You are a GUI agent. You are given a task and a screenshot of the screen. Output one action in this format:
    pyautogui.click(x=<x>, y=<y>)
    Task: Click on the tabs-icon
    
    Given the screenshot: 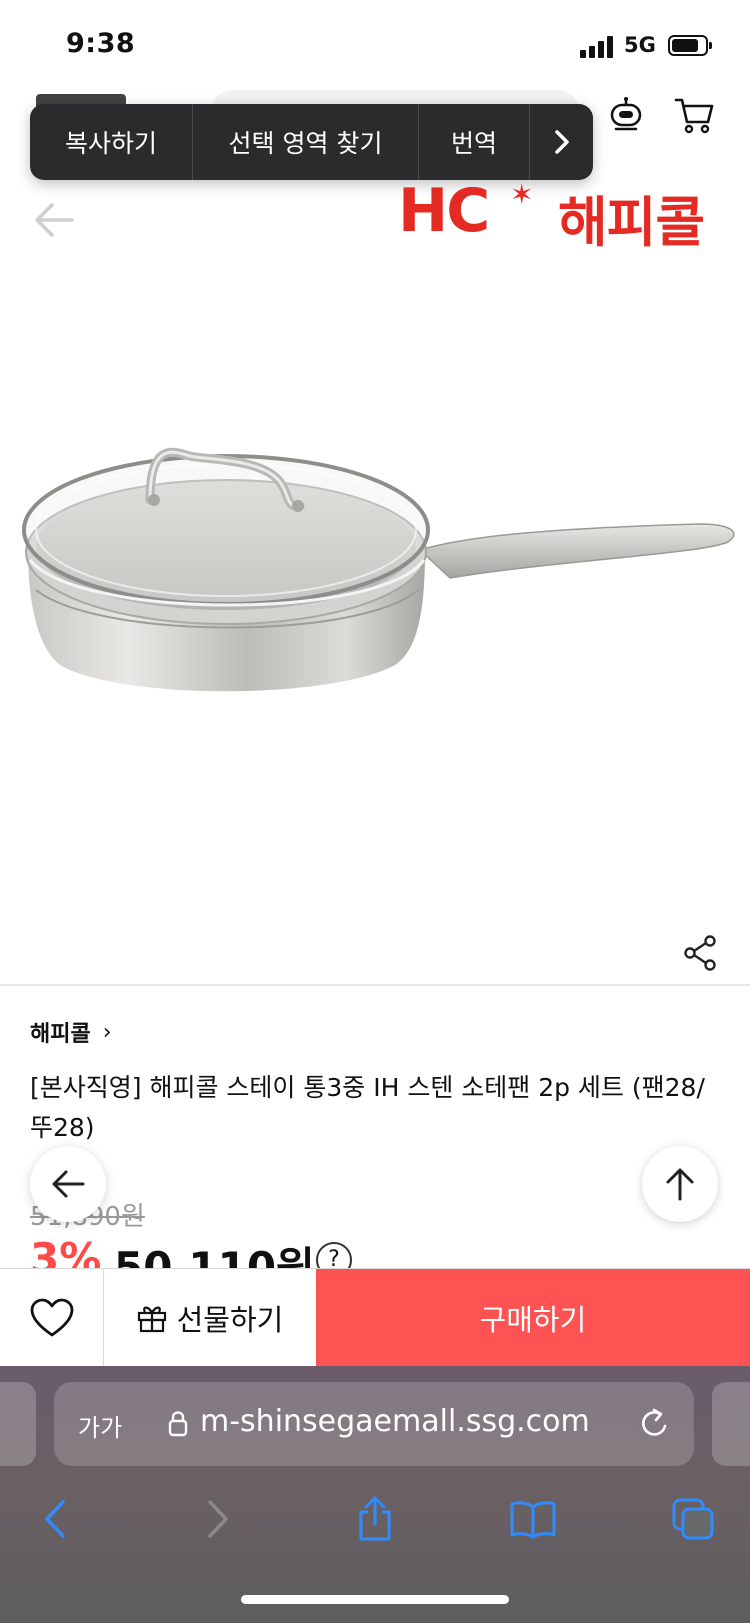 What is the action you would take?
    pyautogui.click(x=693, y=1519)
    